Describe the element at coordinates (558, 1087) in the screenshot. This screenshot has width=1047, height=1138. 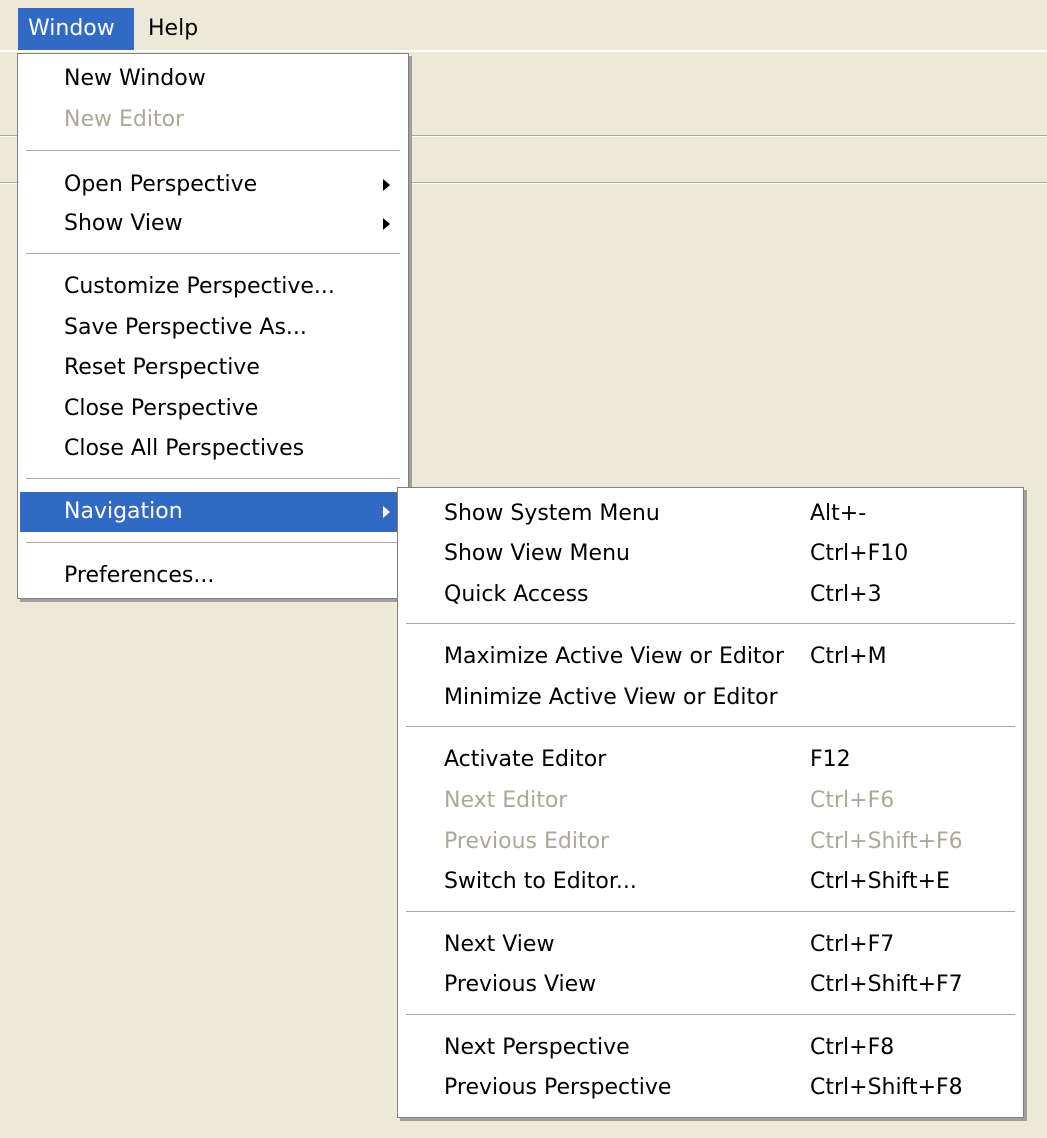
I see `menu-item-label: Previous Perspective` at that location.